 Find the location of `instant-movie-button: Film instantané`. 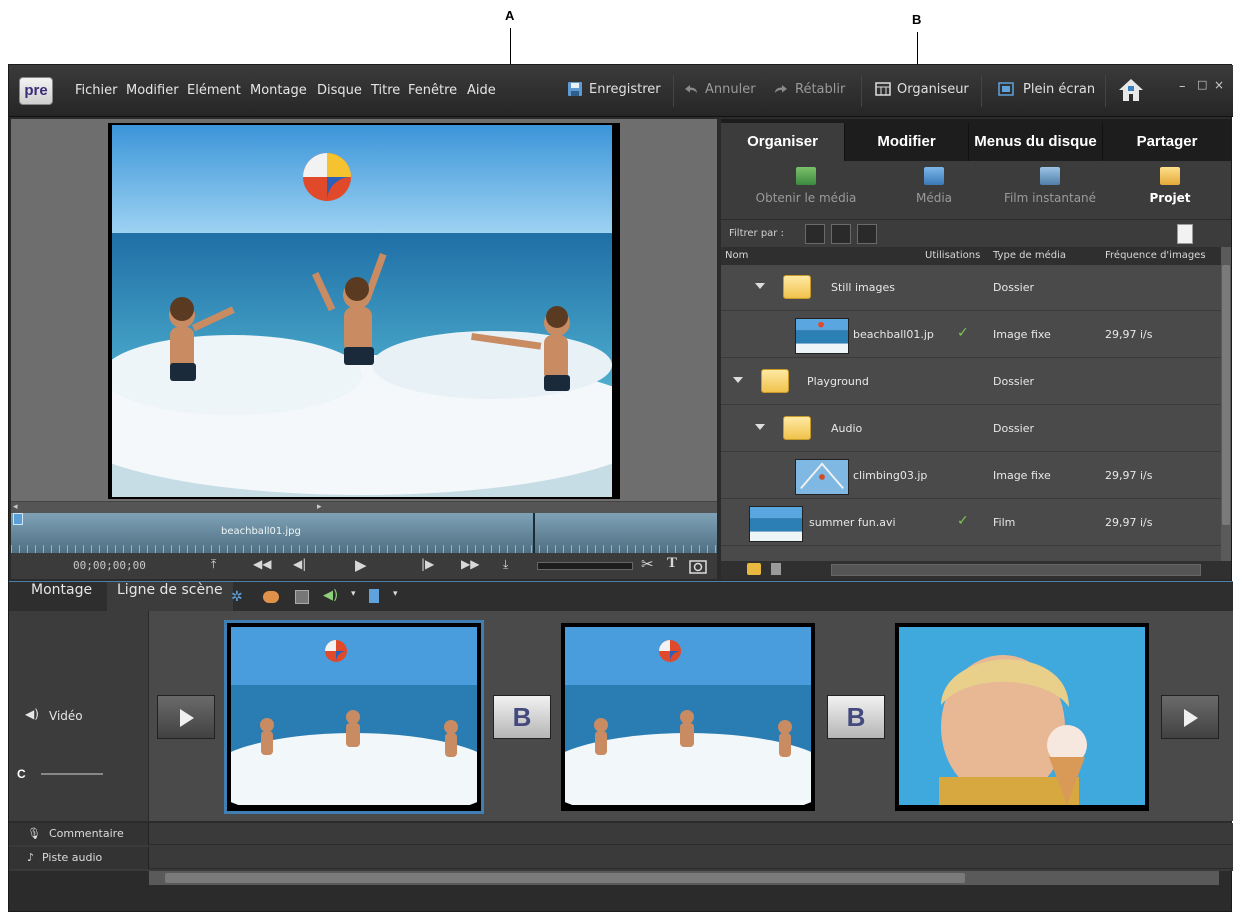

instant-movie-button: Film instantané is located at coordinates (1050, 186).